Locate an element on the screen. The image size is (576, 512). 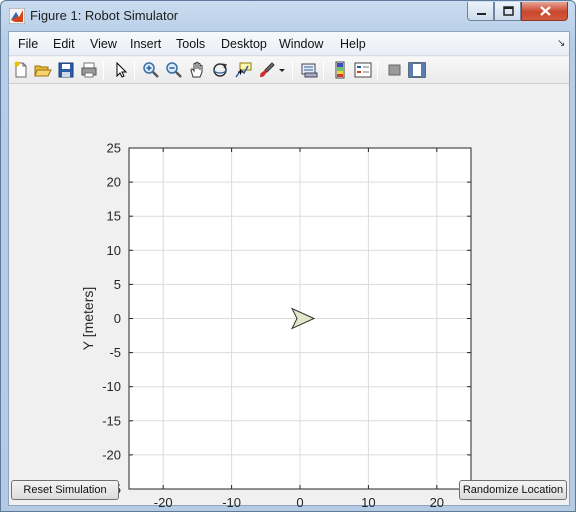
data-cursor-icon is located at coordinates (243, 70).